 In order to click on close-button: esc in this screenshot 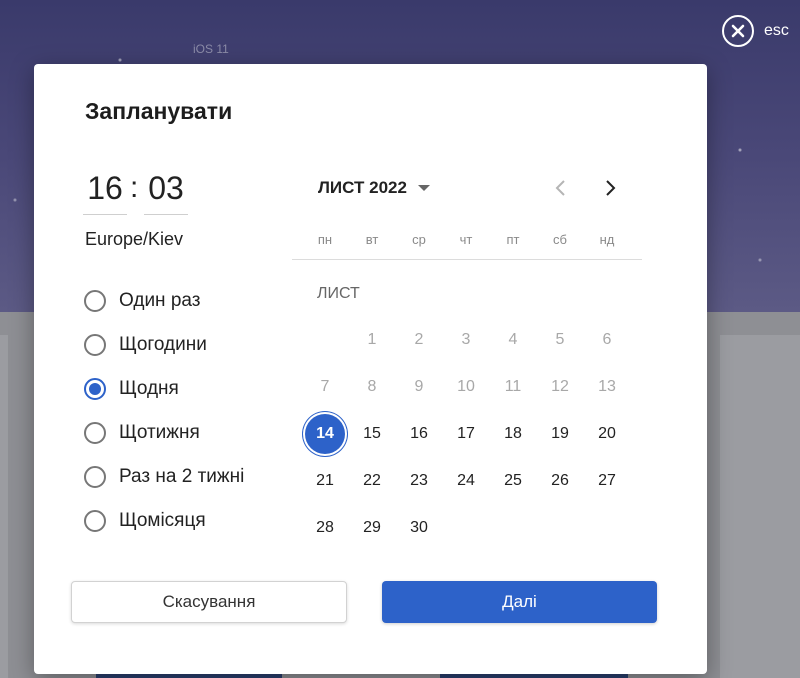, I will do `click(755, 31)`.